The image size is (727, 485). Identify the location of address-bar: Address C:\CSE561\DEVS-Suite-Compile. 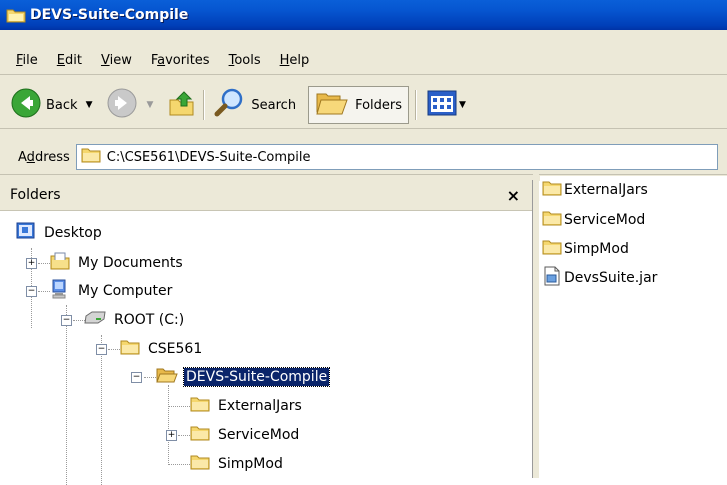
(363, 157).